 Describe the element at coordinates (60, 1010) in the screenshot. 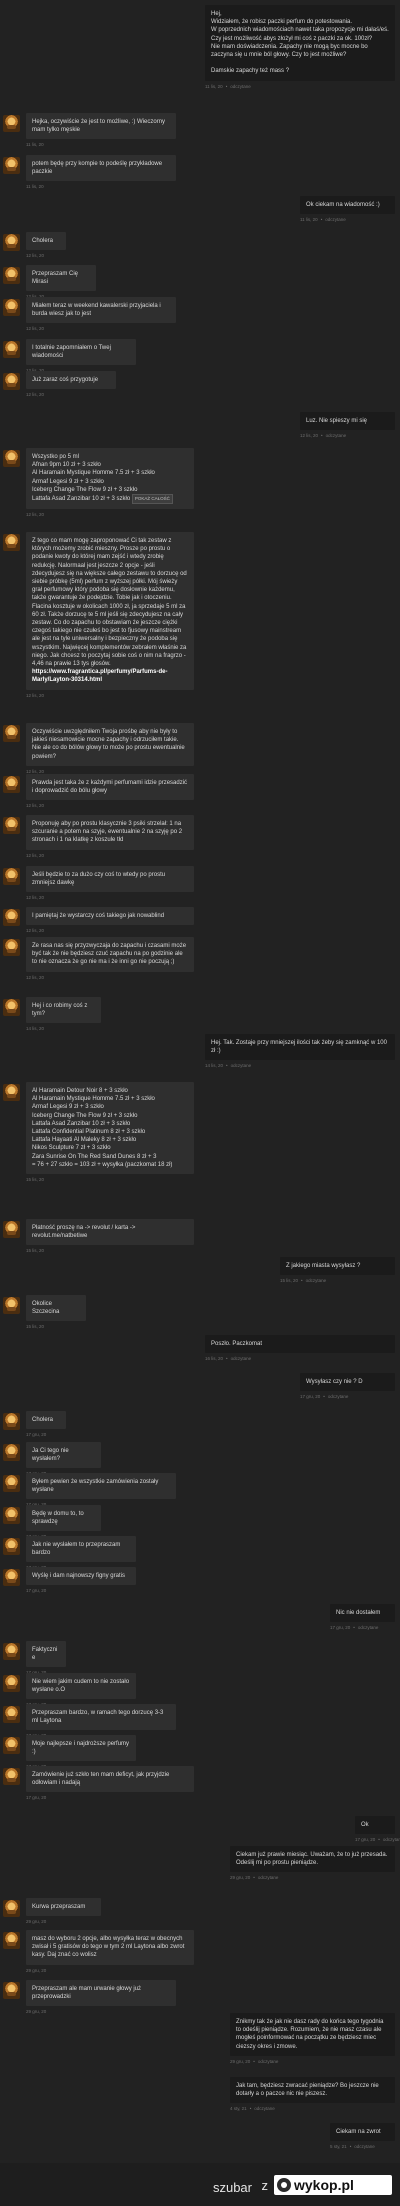

I see `message-text: Hej i co robimy coś z tym?` at that location.